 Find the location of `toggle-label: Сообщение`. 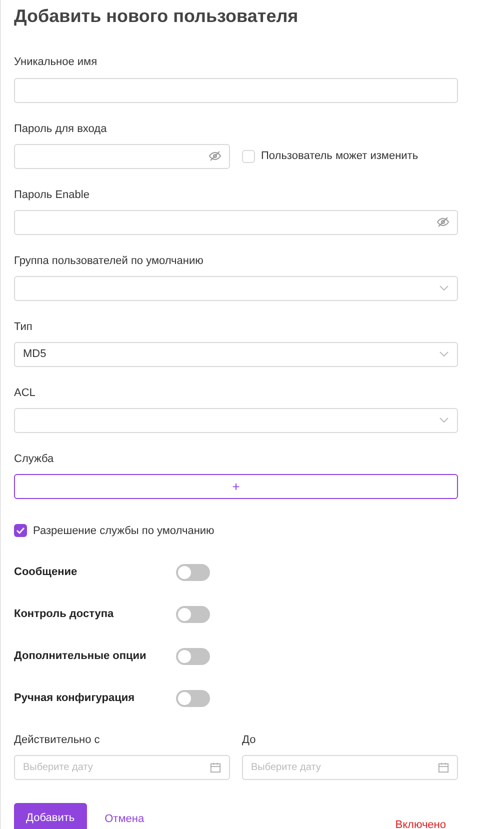

toggle-label: Сообщение is located at coordinates (46, 572).